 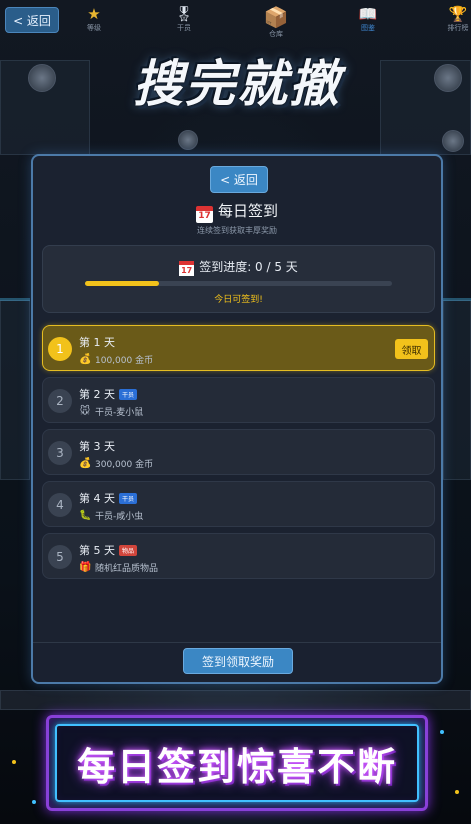 What do you see at coordinates (119, 517) in the screenshot?
I see `day-reward-text: 干员-咸小虫` at bounding box center [119, 517].